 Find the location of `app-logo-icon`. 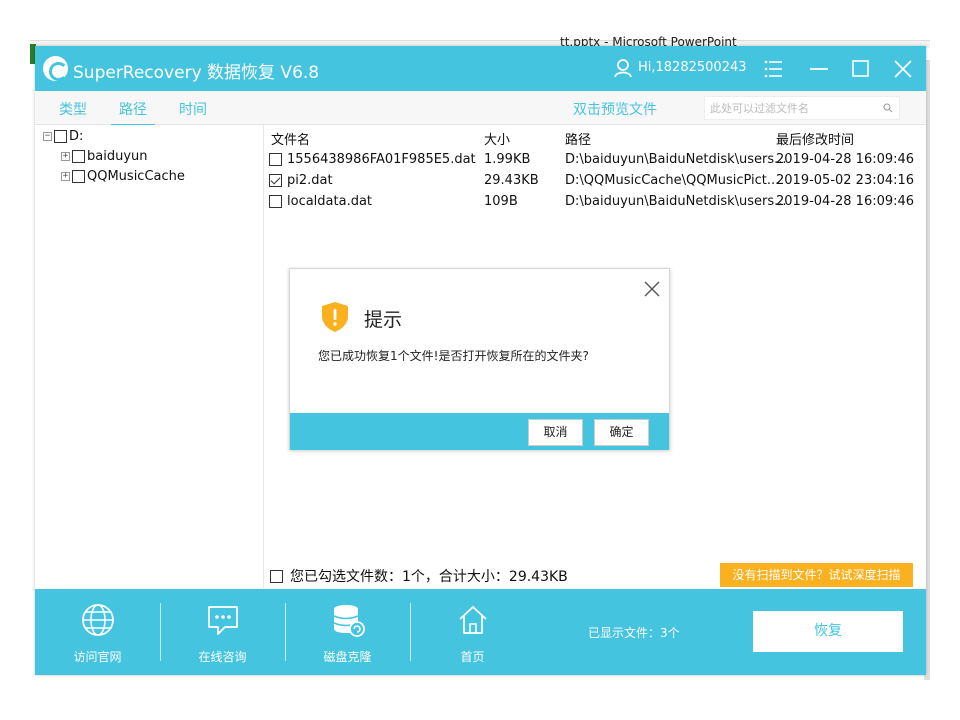

app-logo-icon is located at coordinates (55, 68).